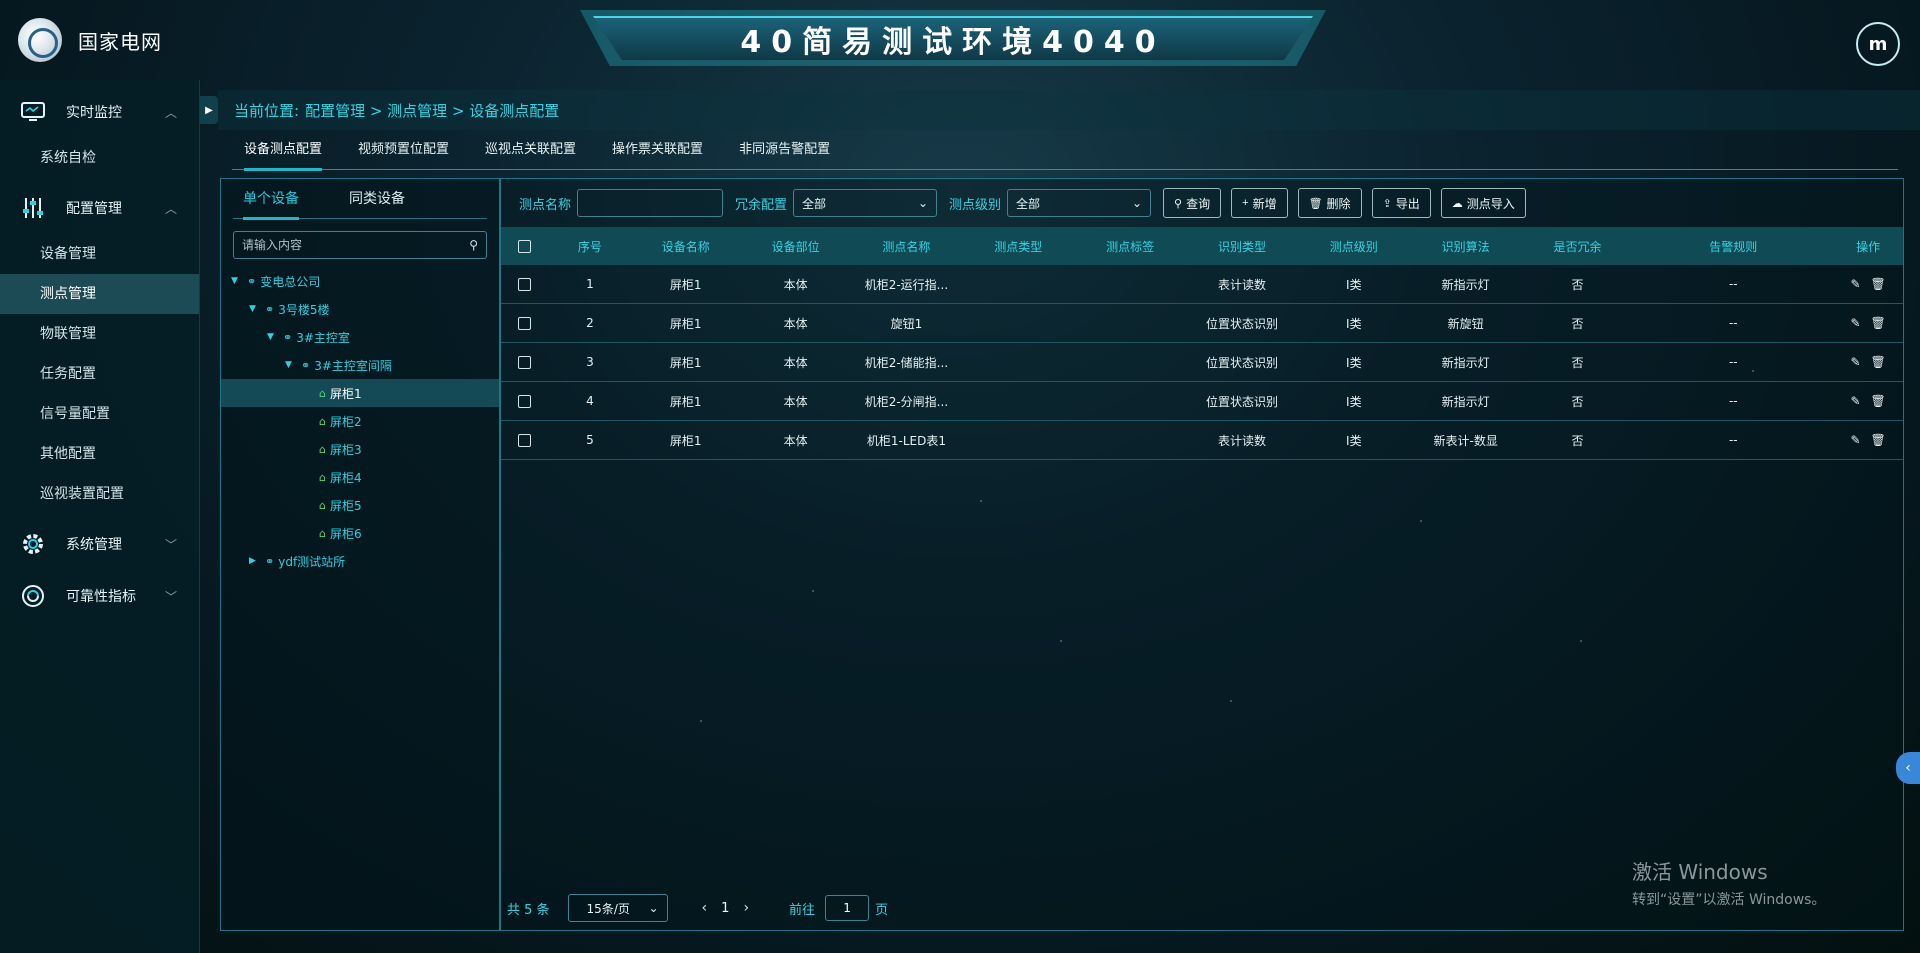 This screenshot has height=953, width=1920. Describe the element at coordinates (360, 477) in the screenshot. I see `tree-node: ⌂ 屏柜4` at that location.